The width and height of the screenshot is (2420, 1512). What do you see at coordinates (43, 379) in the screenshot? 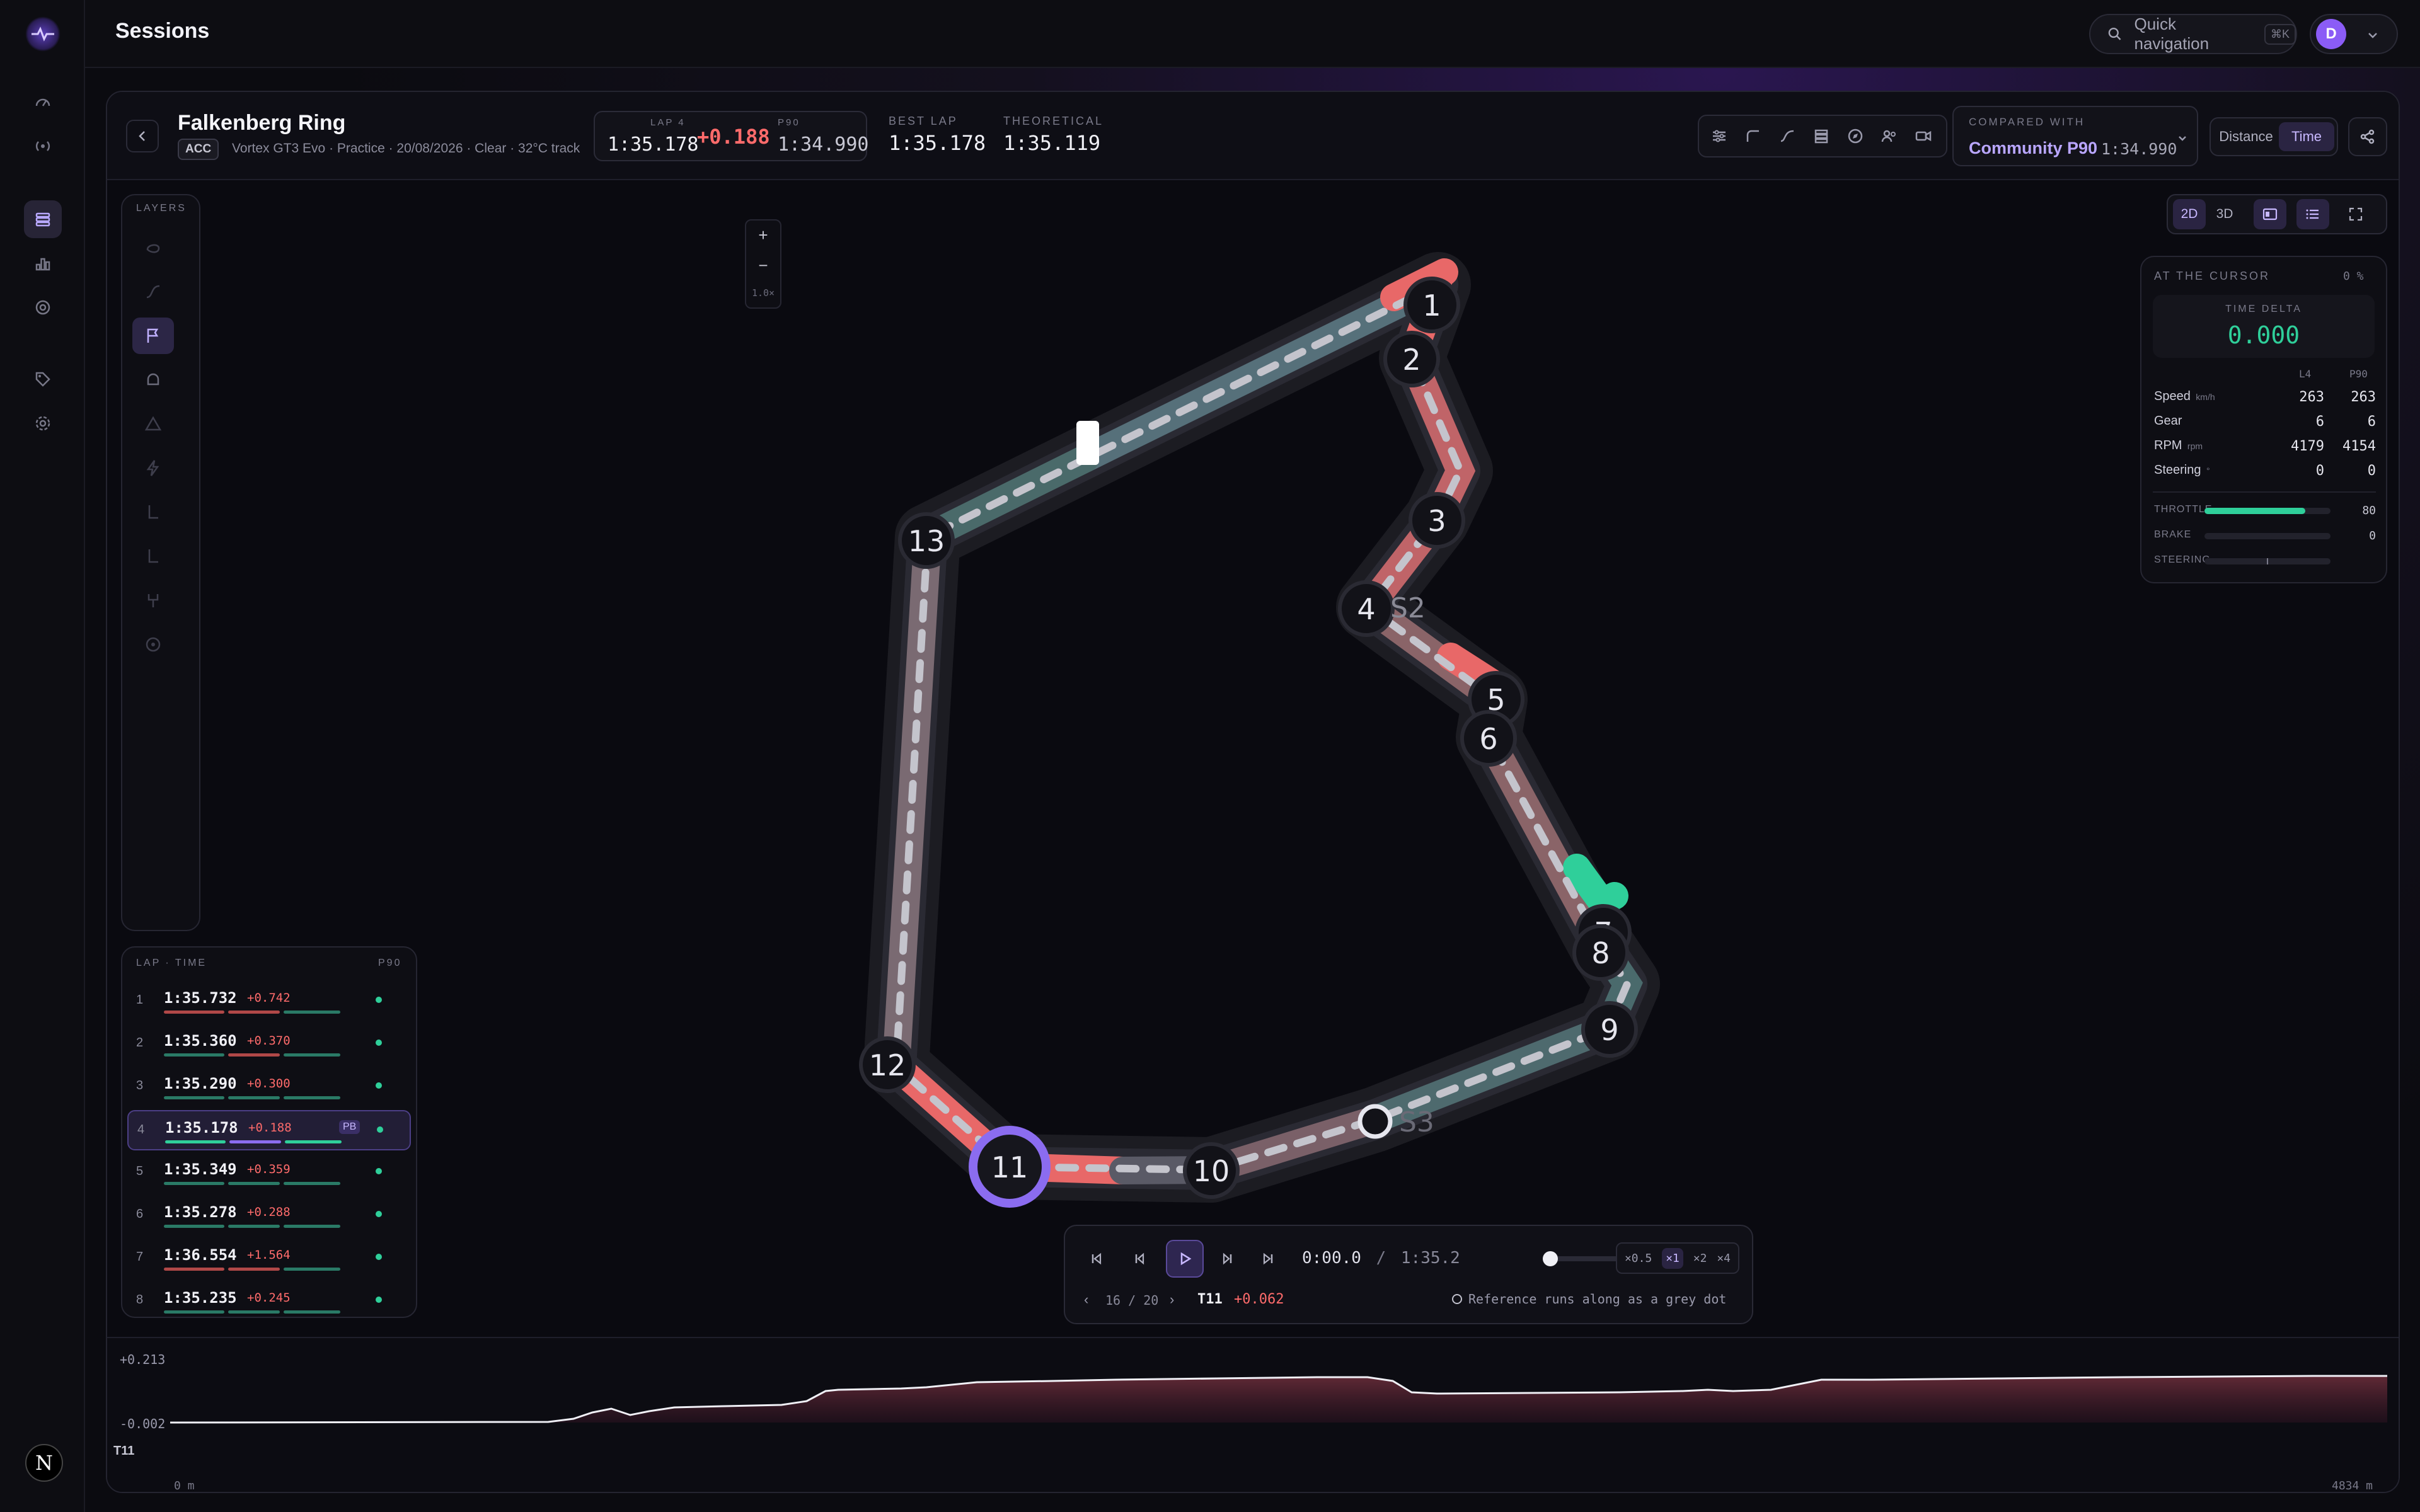
I see `tag-icon` at bounding box center [43, 379].